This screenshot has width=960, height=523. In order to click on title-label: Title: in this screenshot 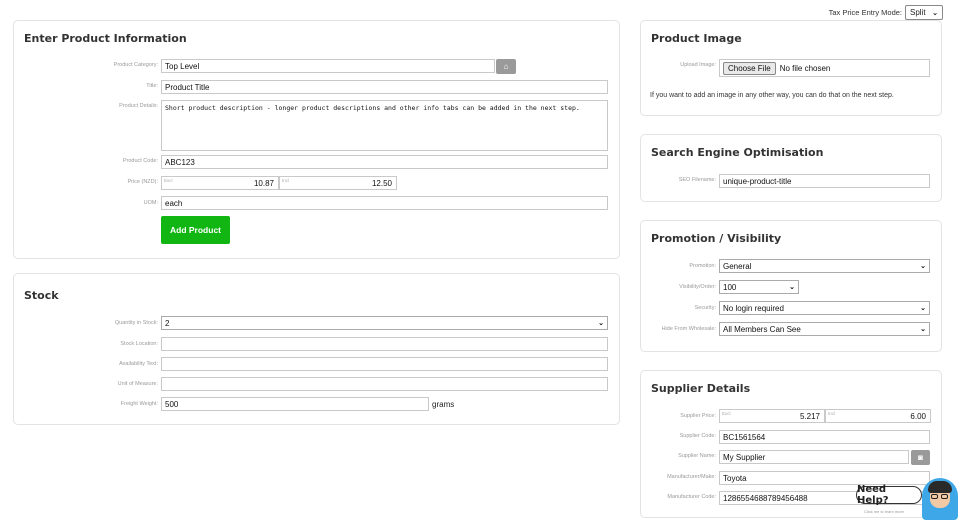, I will do `click(152, 86)`.